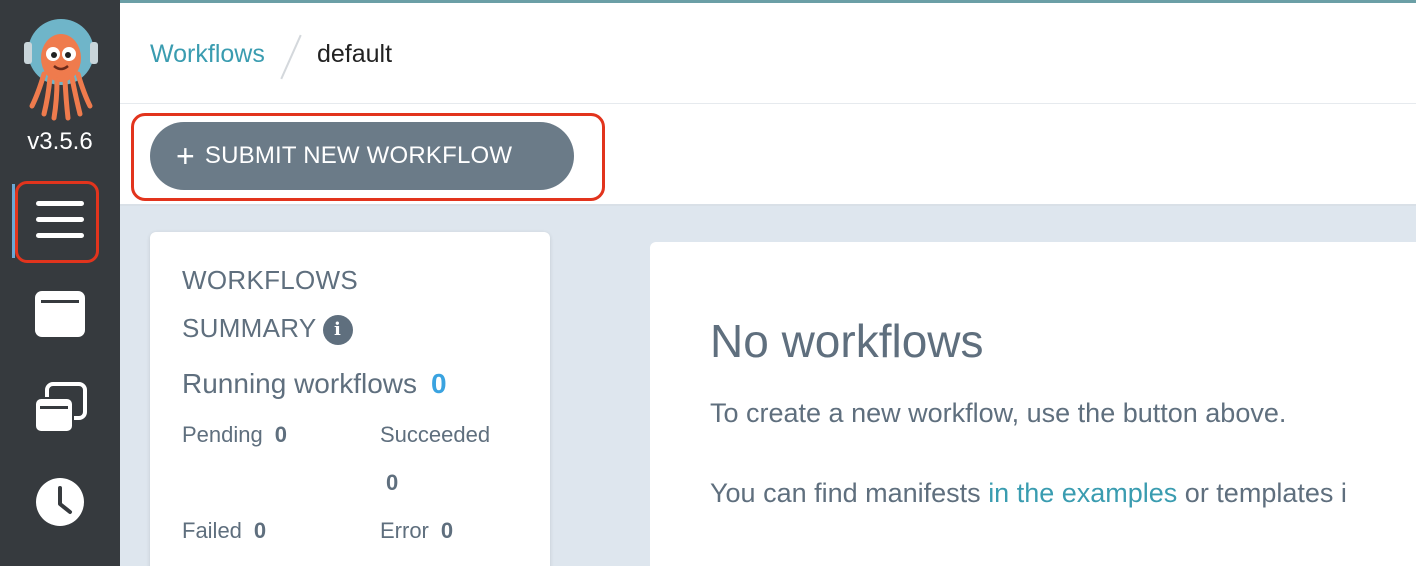 The height and width of the screenshot is (566, 1416). I want to click on stacked-windows-icon, so click(60, 407).